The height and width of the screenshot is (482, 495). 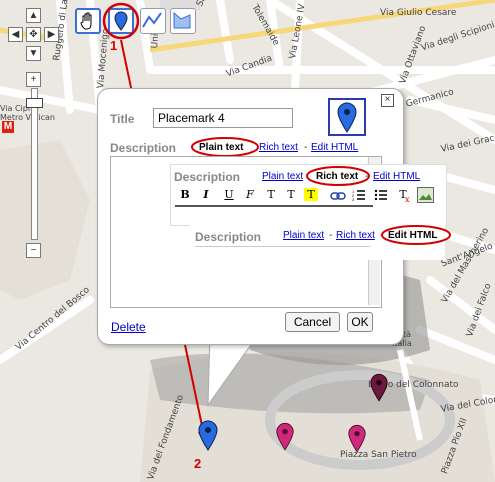 I want to click on rich-text-editor, so click(x=274, y=210).